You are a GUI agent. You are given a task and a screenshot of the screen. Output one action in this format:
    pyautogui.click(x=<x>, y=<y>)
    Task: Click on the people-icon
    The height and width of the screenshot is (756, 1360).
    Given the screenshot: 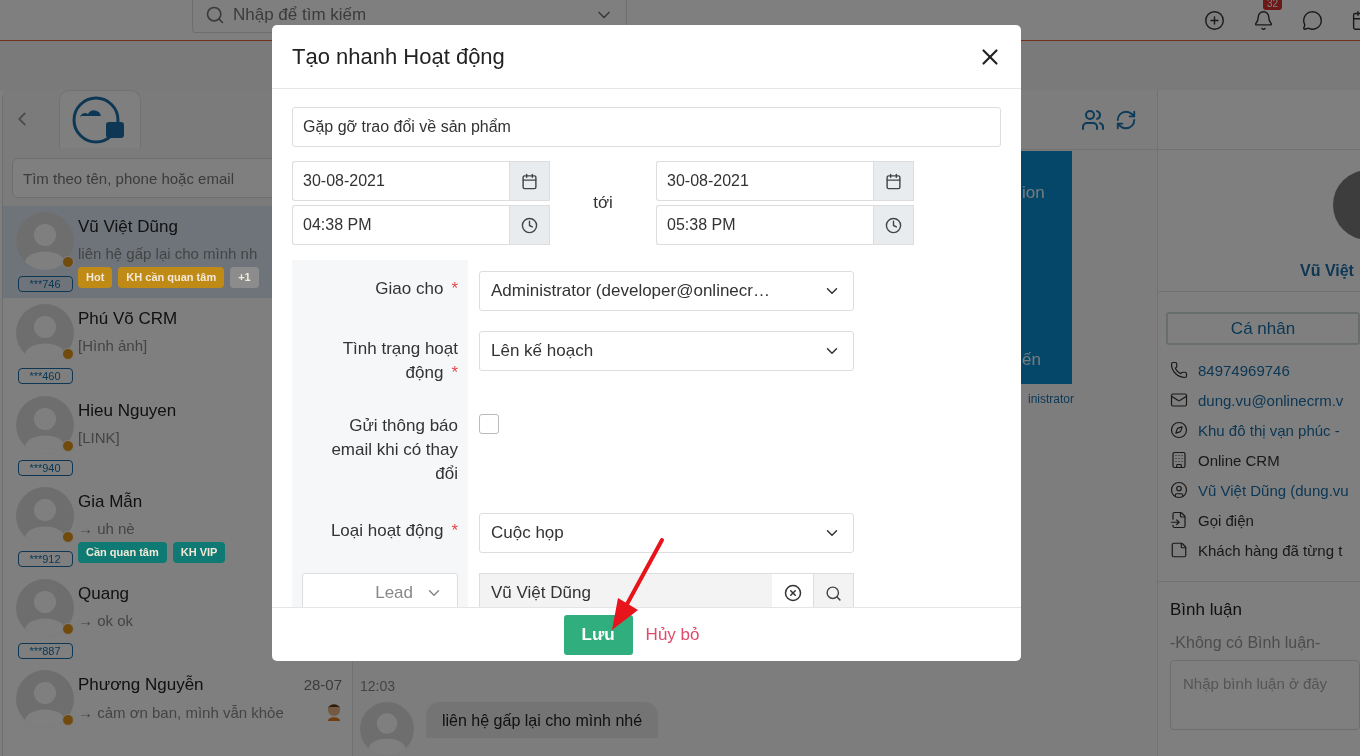 What is the action you would take?
    pyautogui.click(x=1093, y=119)
    